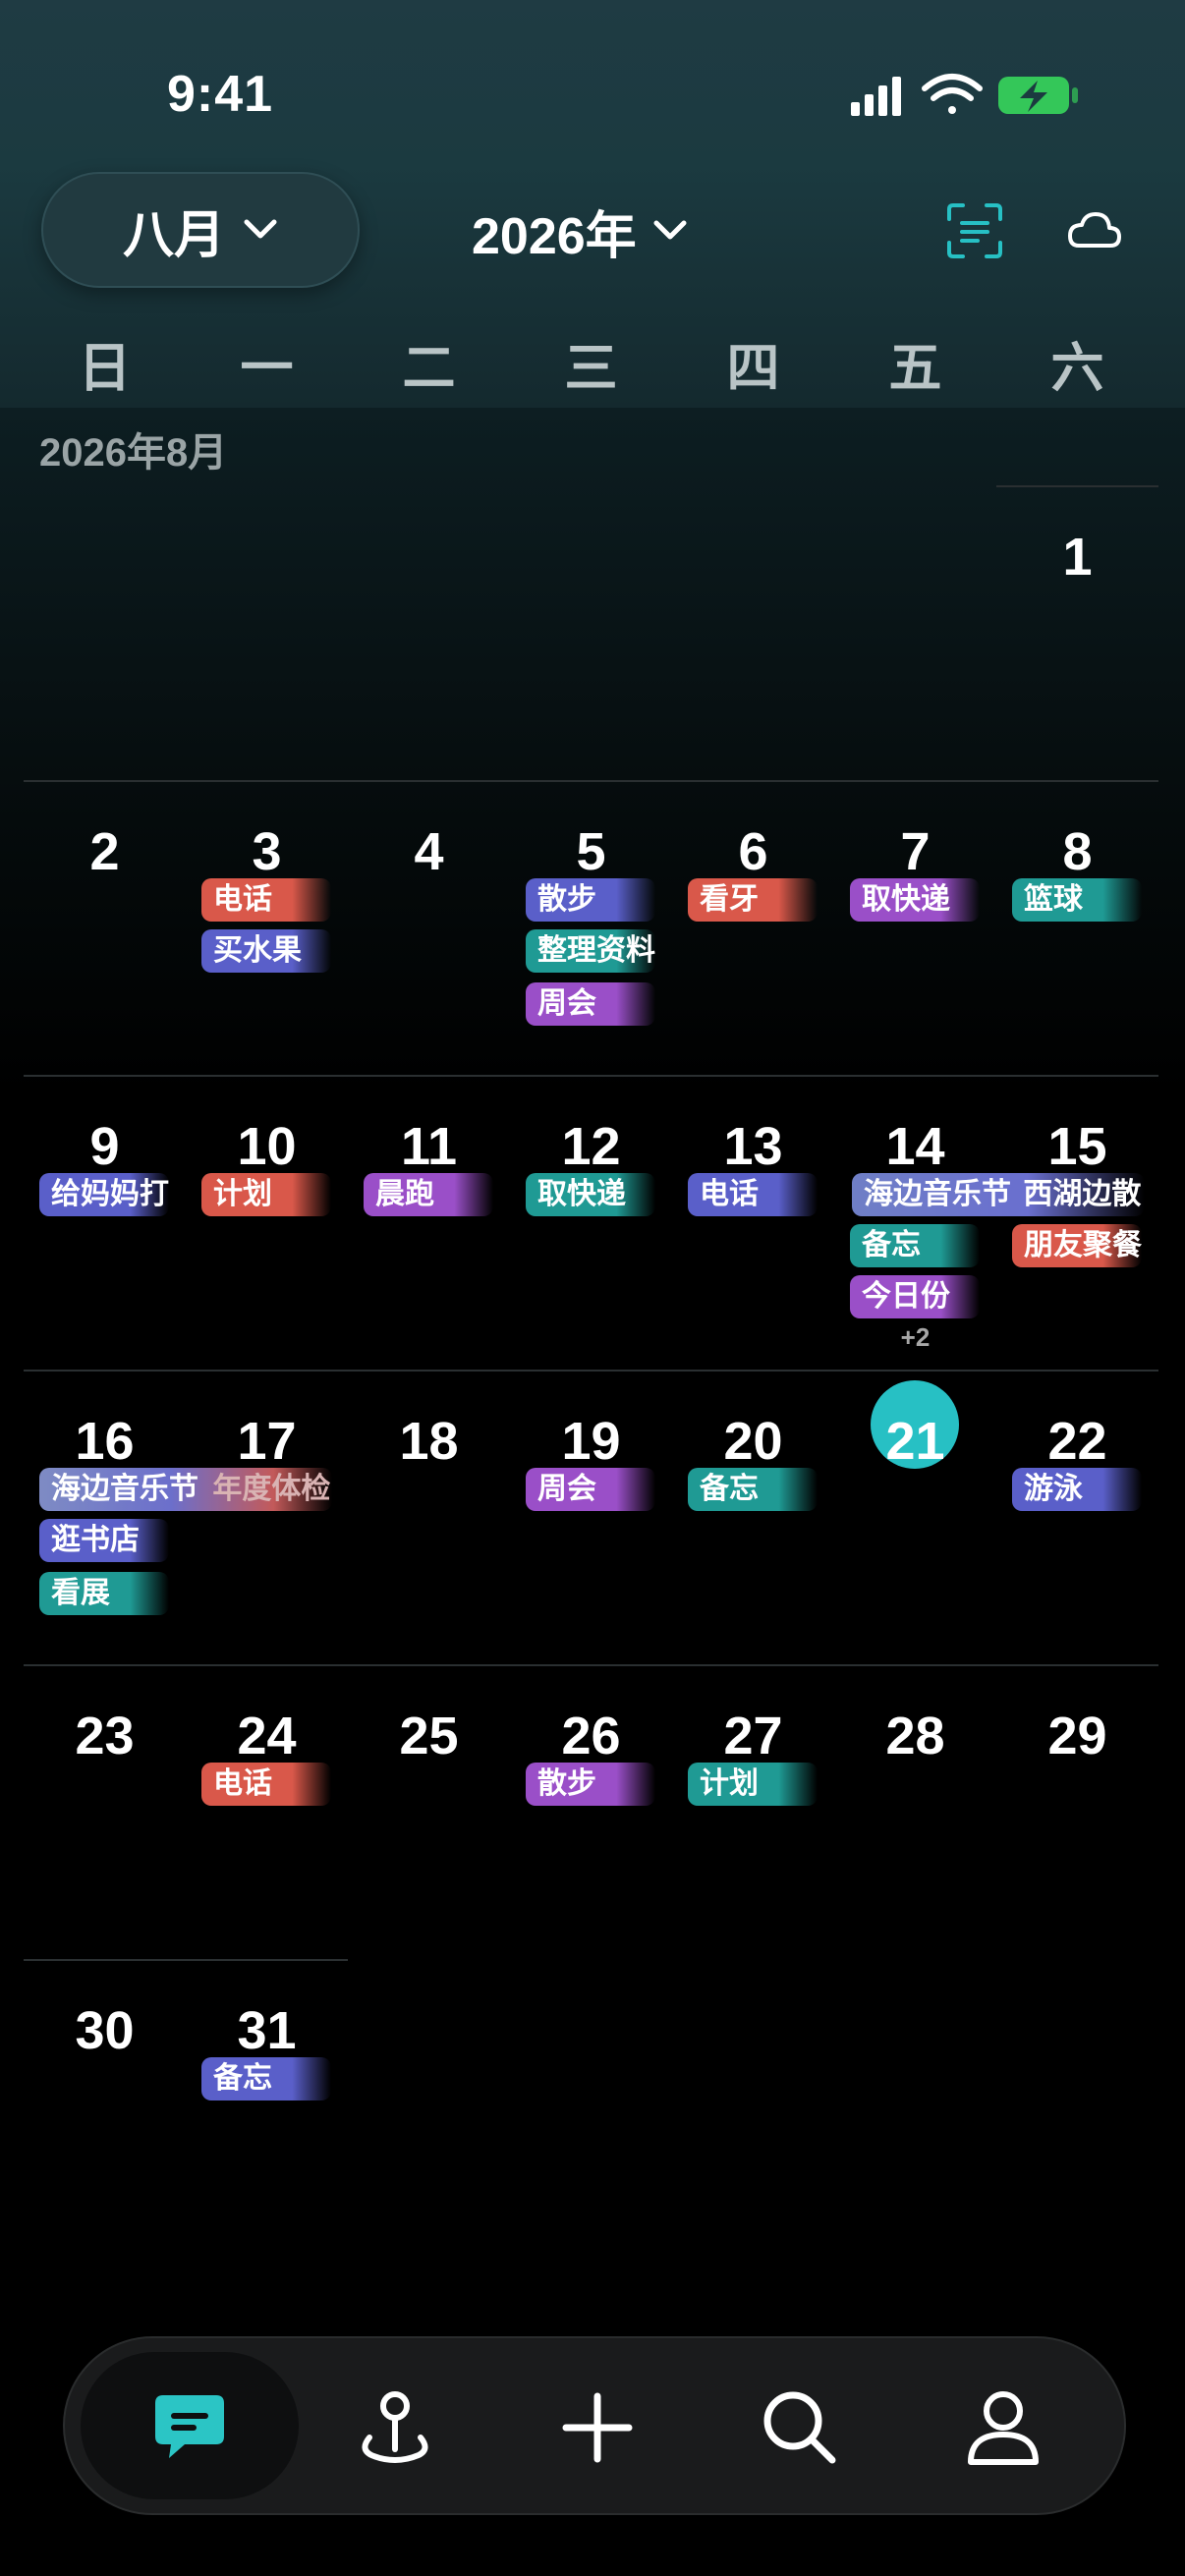 Image resolution: width=1185 pixels, height=2576 pixels. Describe the element at coordinates (267, 1517) in the screenshot. I see `day-cell: 17` at that location.